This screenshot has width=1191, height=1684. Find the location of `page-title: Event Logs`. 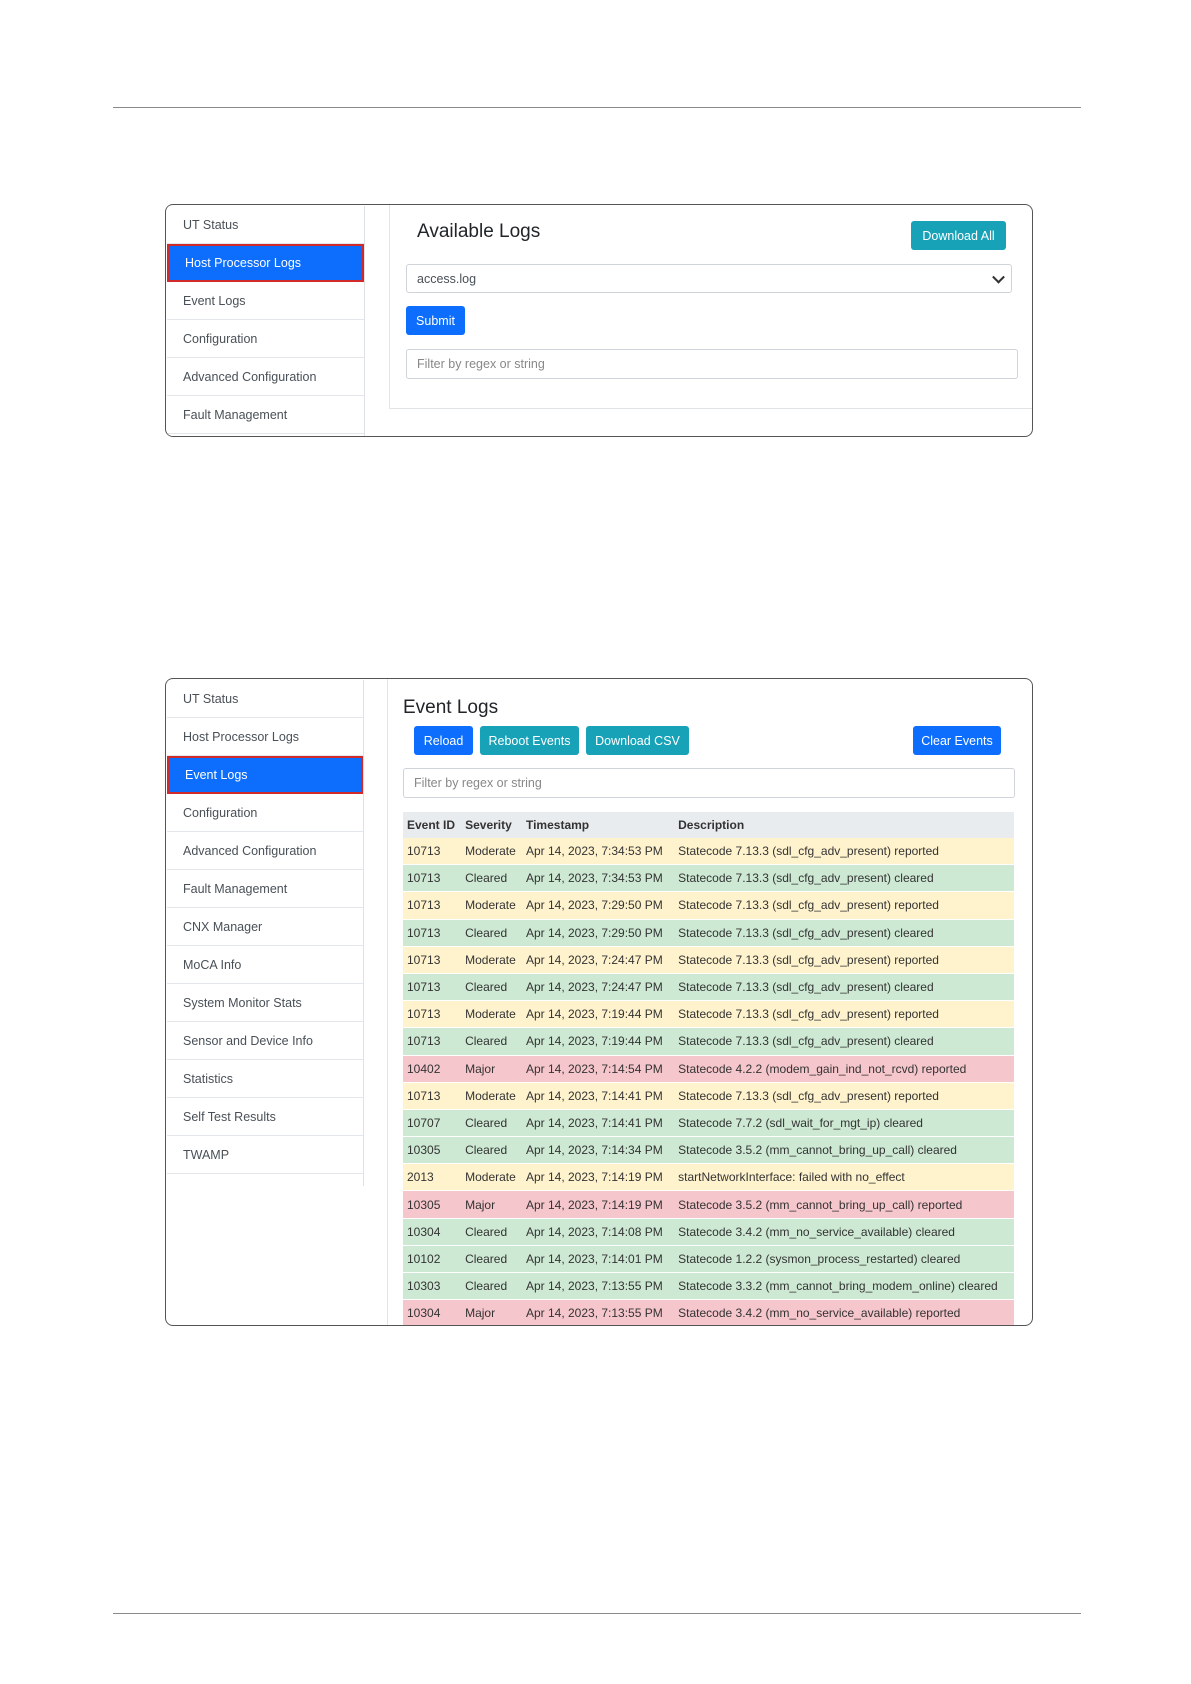

page-title: Event Logs is located at coordinates (451, 707).